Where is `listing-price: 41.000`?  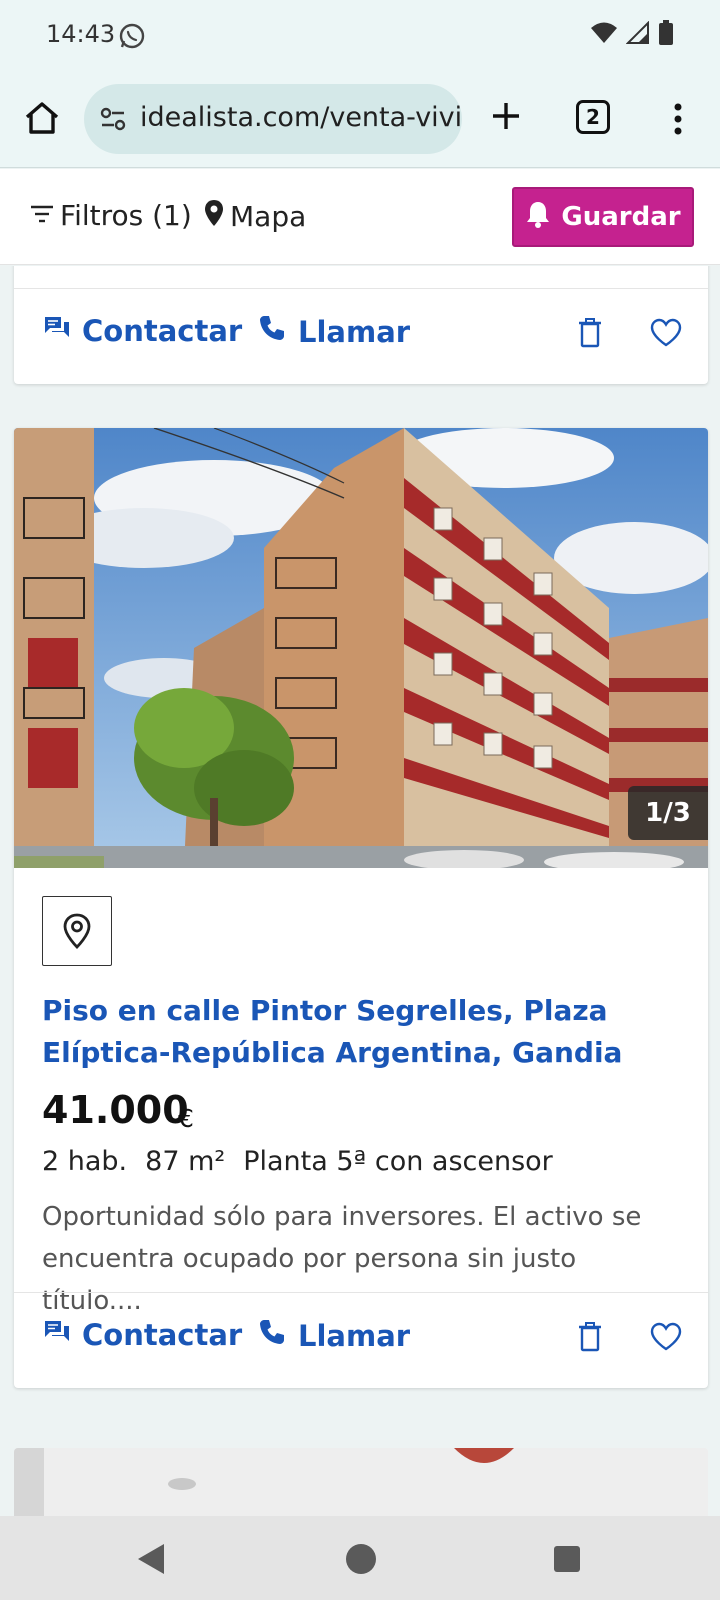 listing-price: 41.000 is located at coordinates (115, 1110).